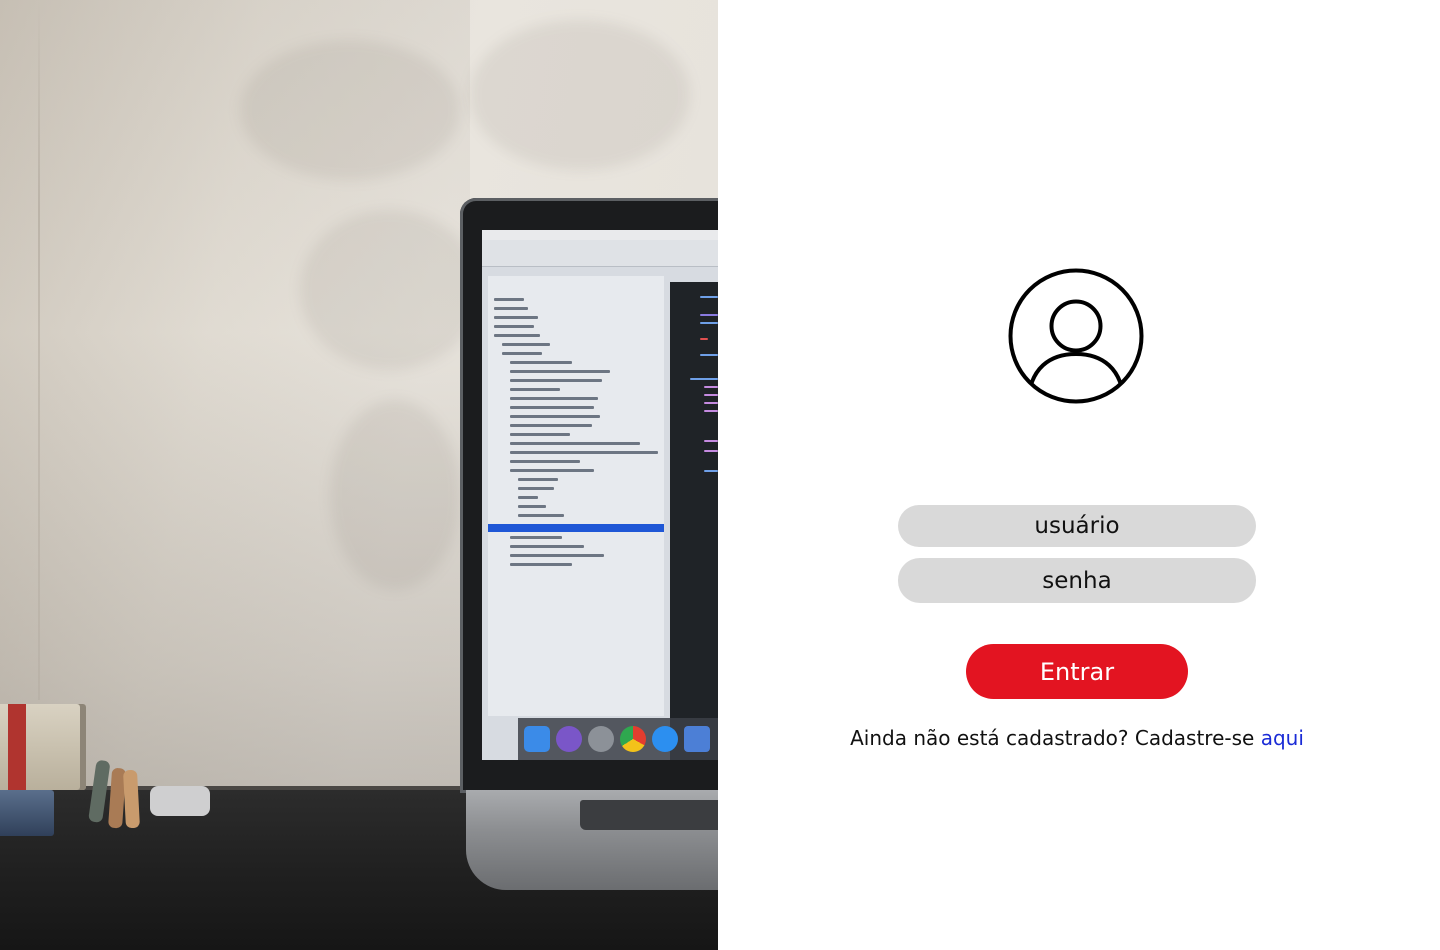  What do you see at coordinates (17, 747) in the screenshot?
I see `book-band` at bounding box center [17, 747].